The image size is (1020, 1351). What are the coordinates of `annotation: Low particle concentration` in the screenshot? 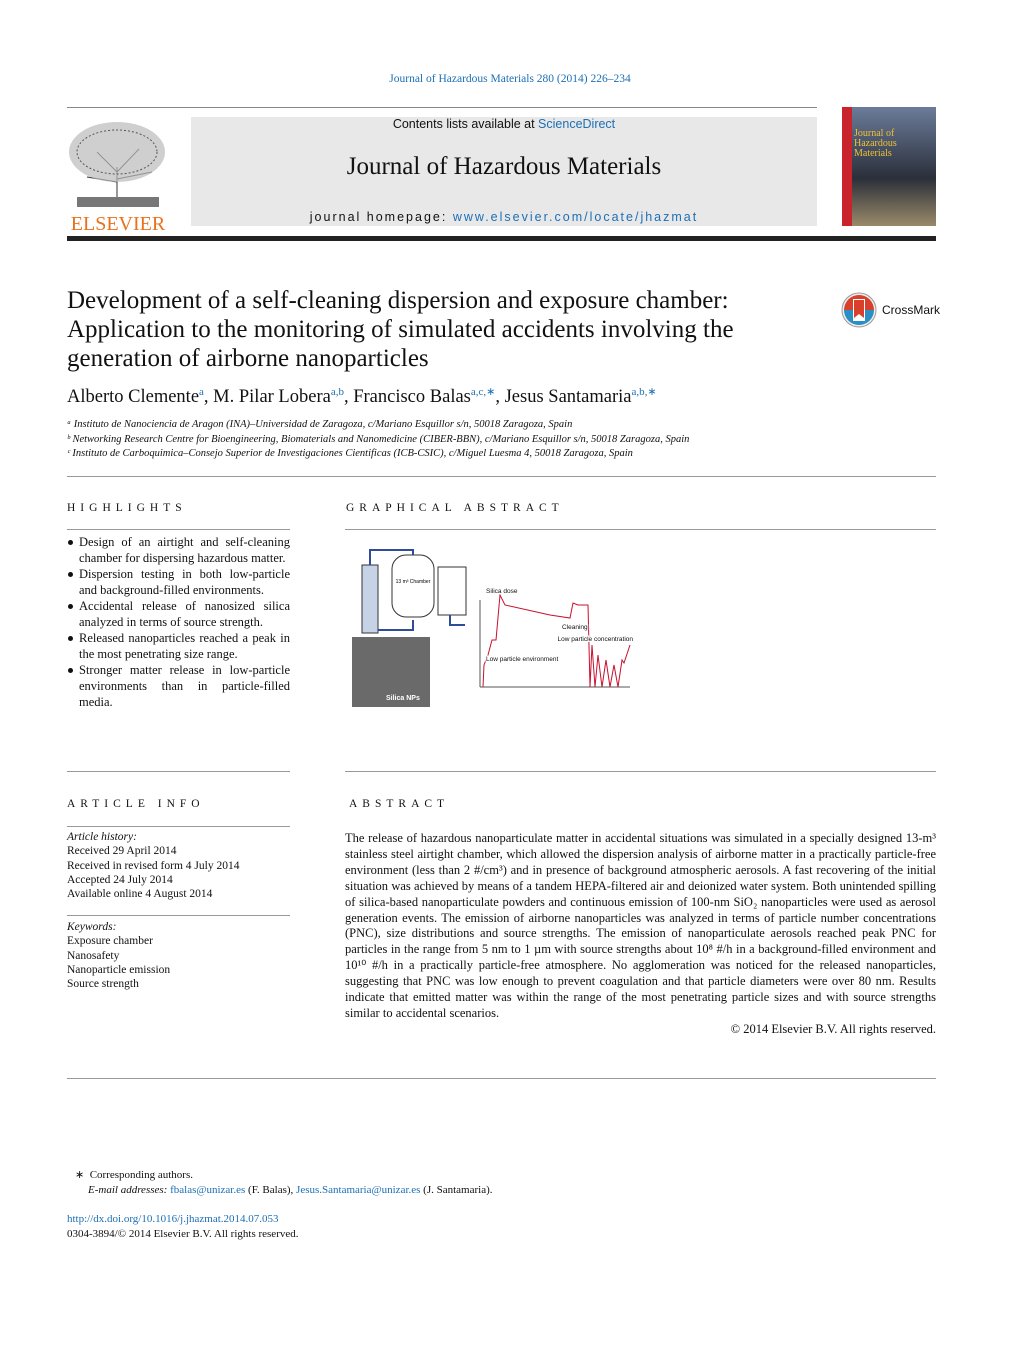 It's located at (595, 639).